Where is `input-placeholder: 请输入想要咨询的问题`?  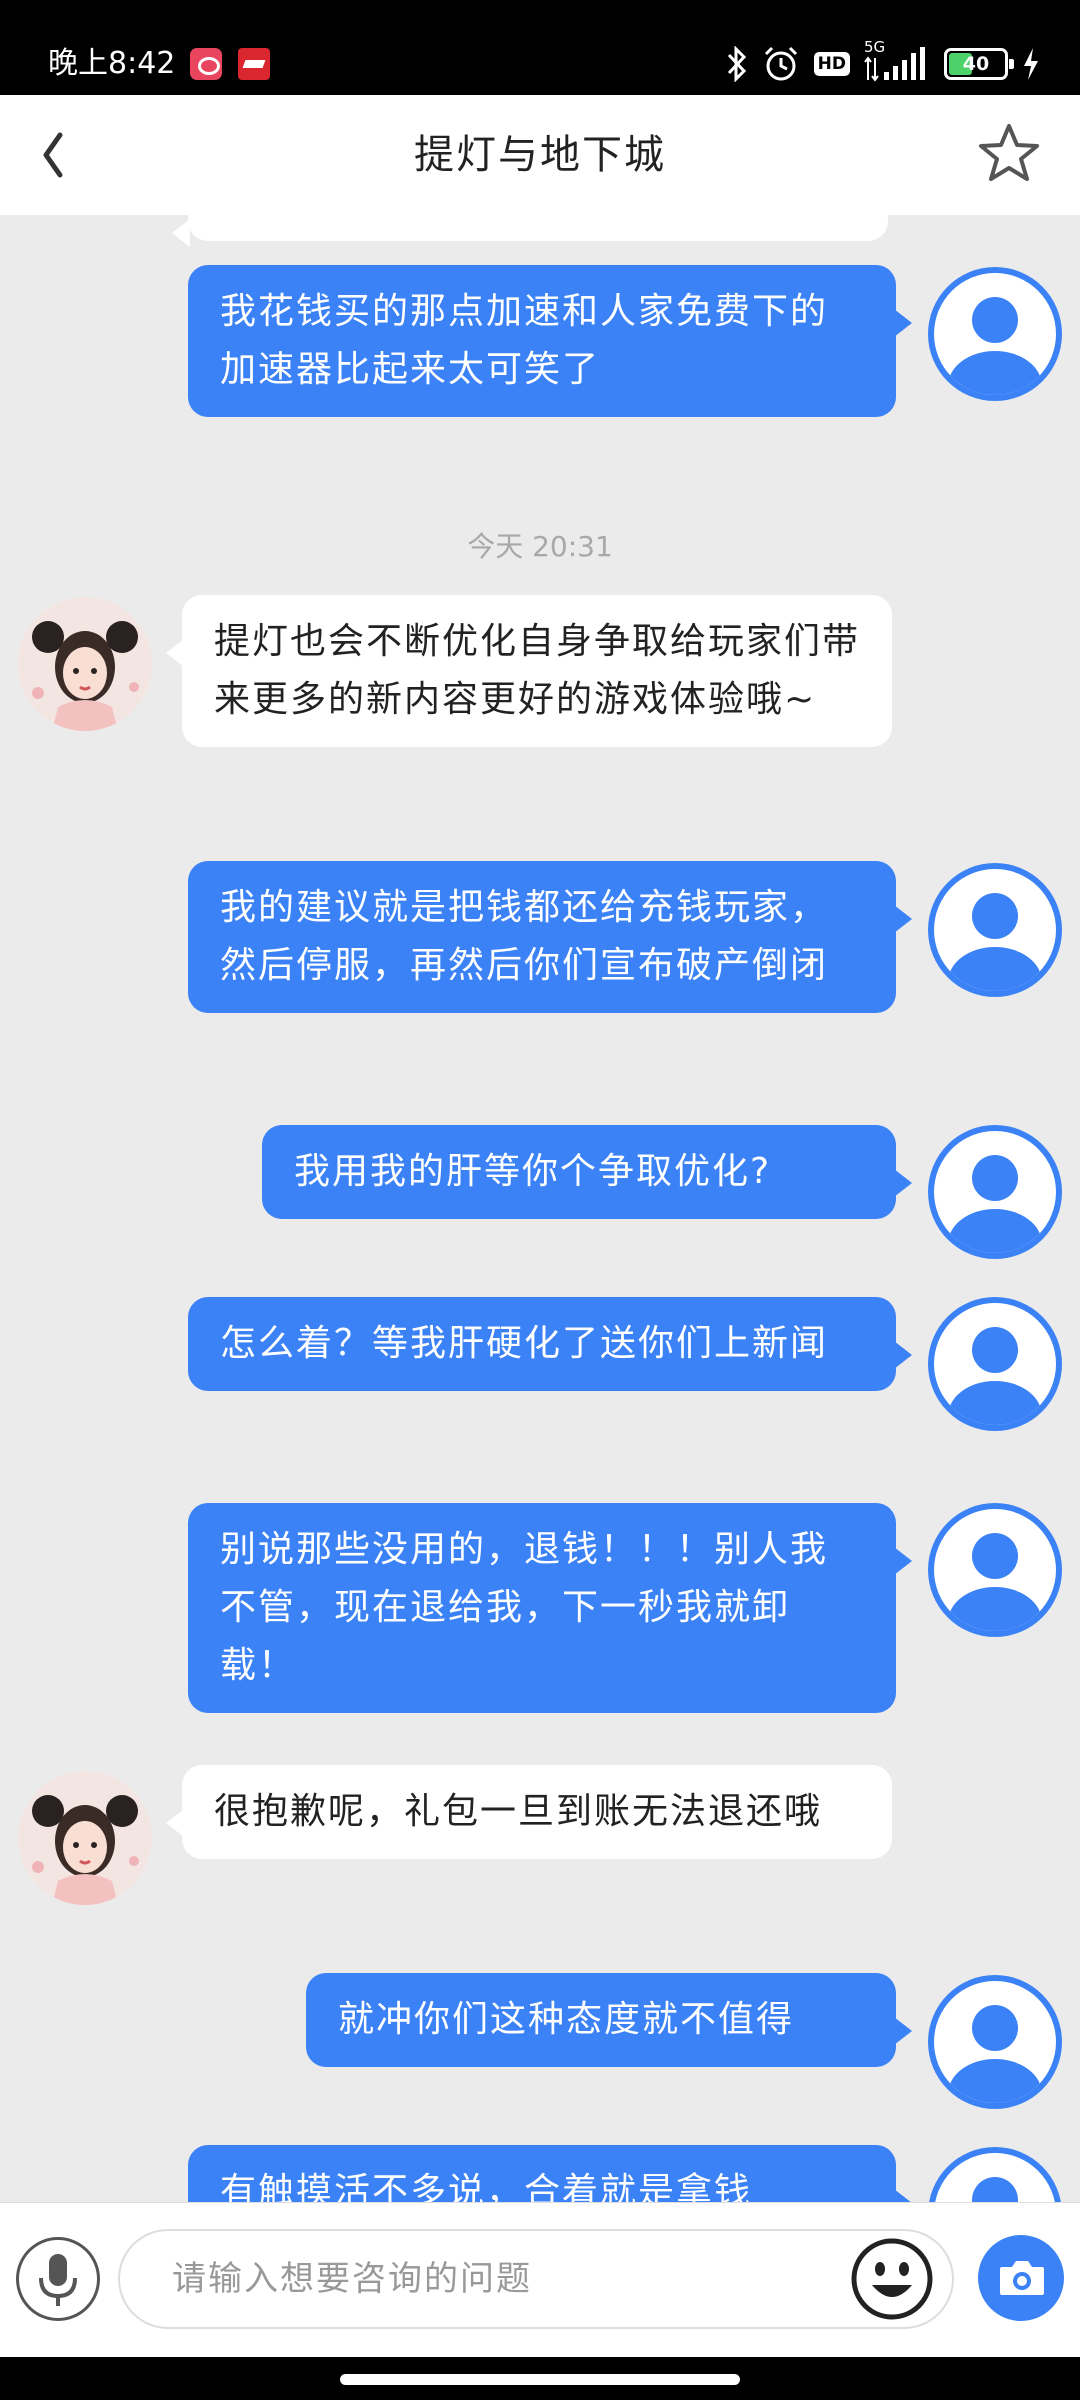 input-placeholder: 请输入想要咨询的问题 is located at coordinates (352, 2279).